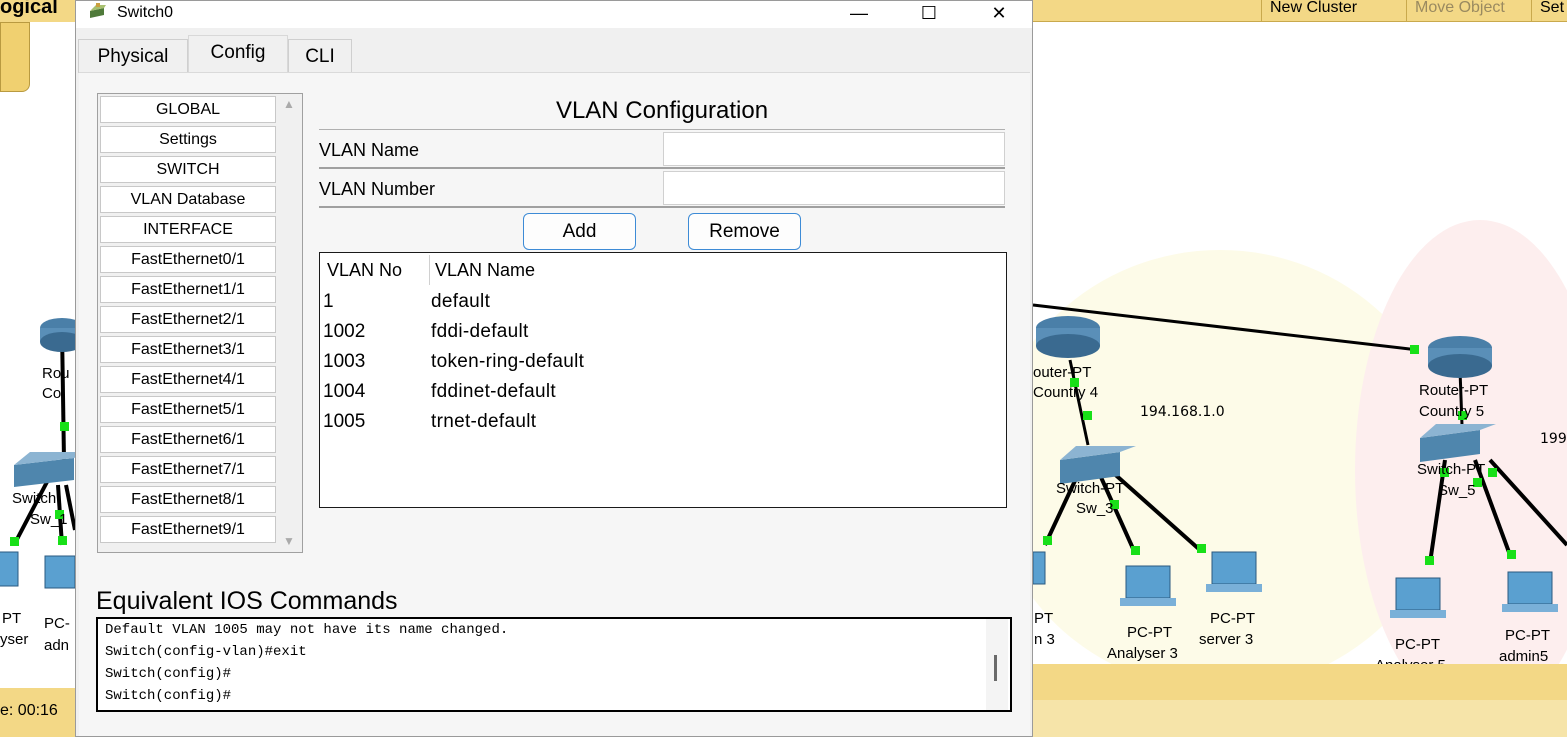 Image resolution: width=1567 pixels, height=737 pixels. What do you see at coordinates (744, 231) in the screenshot?
I see `remove-vlan-button: Remove` at bounding box center [744, 231].